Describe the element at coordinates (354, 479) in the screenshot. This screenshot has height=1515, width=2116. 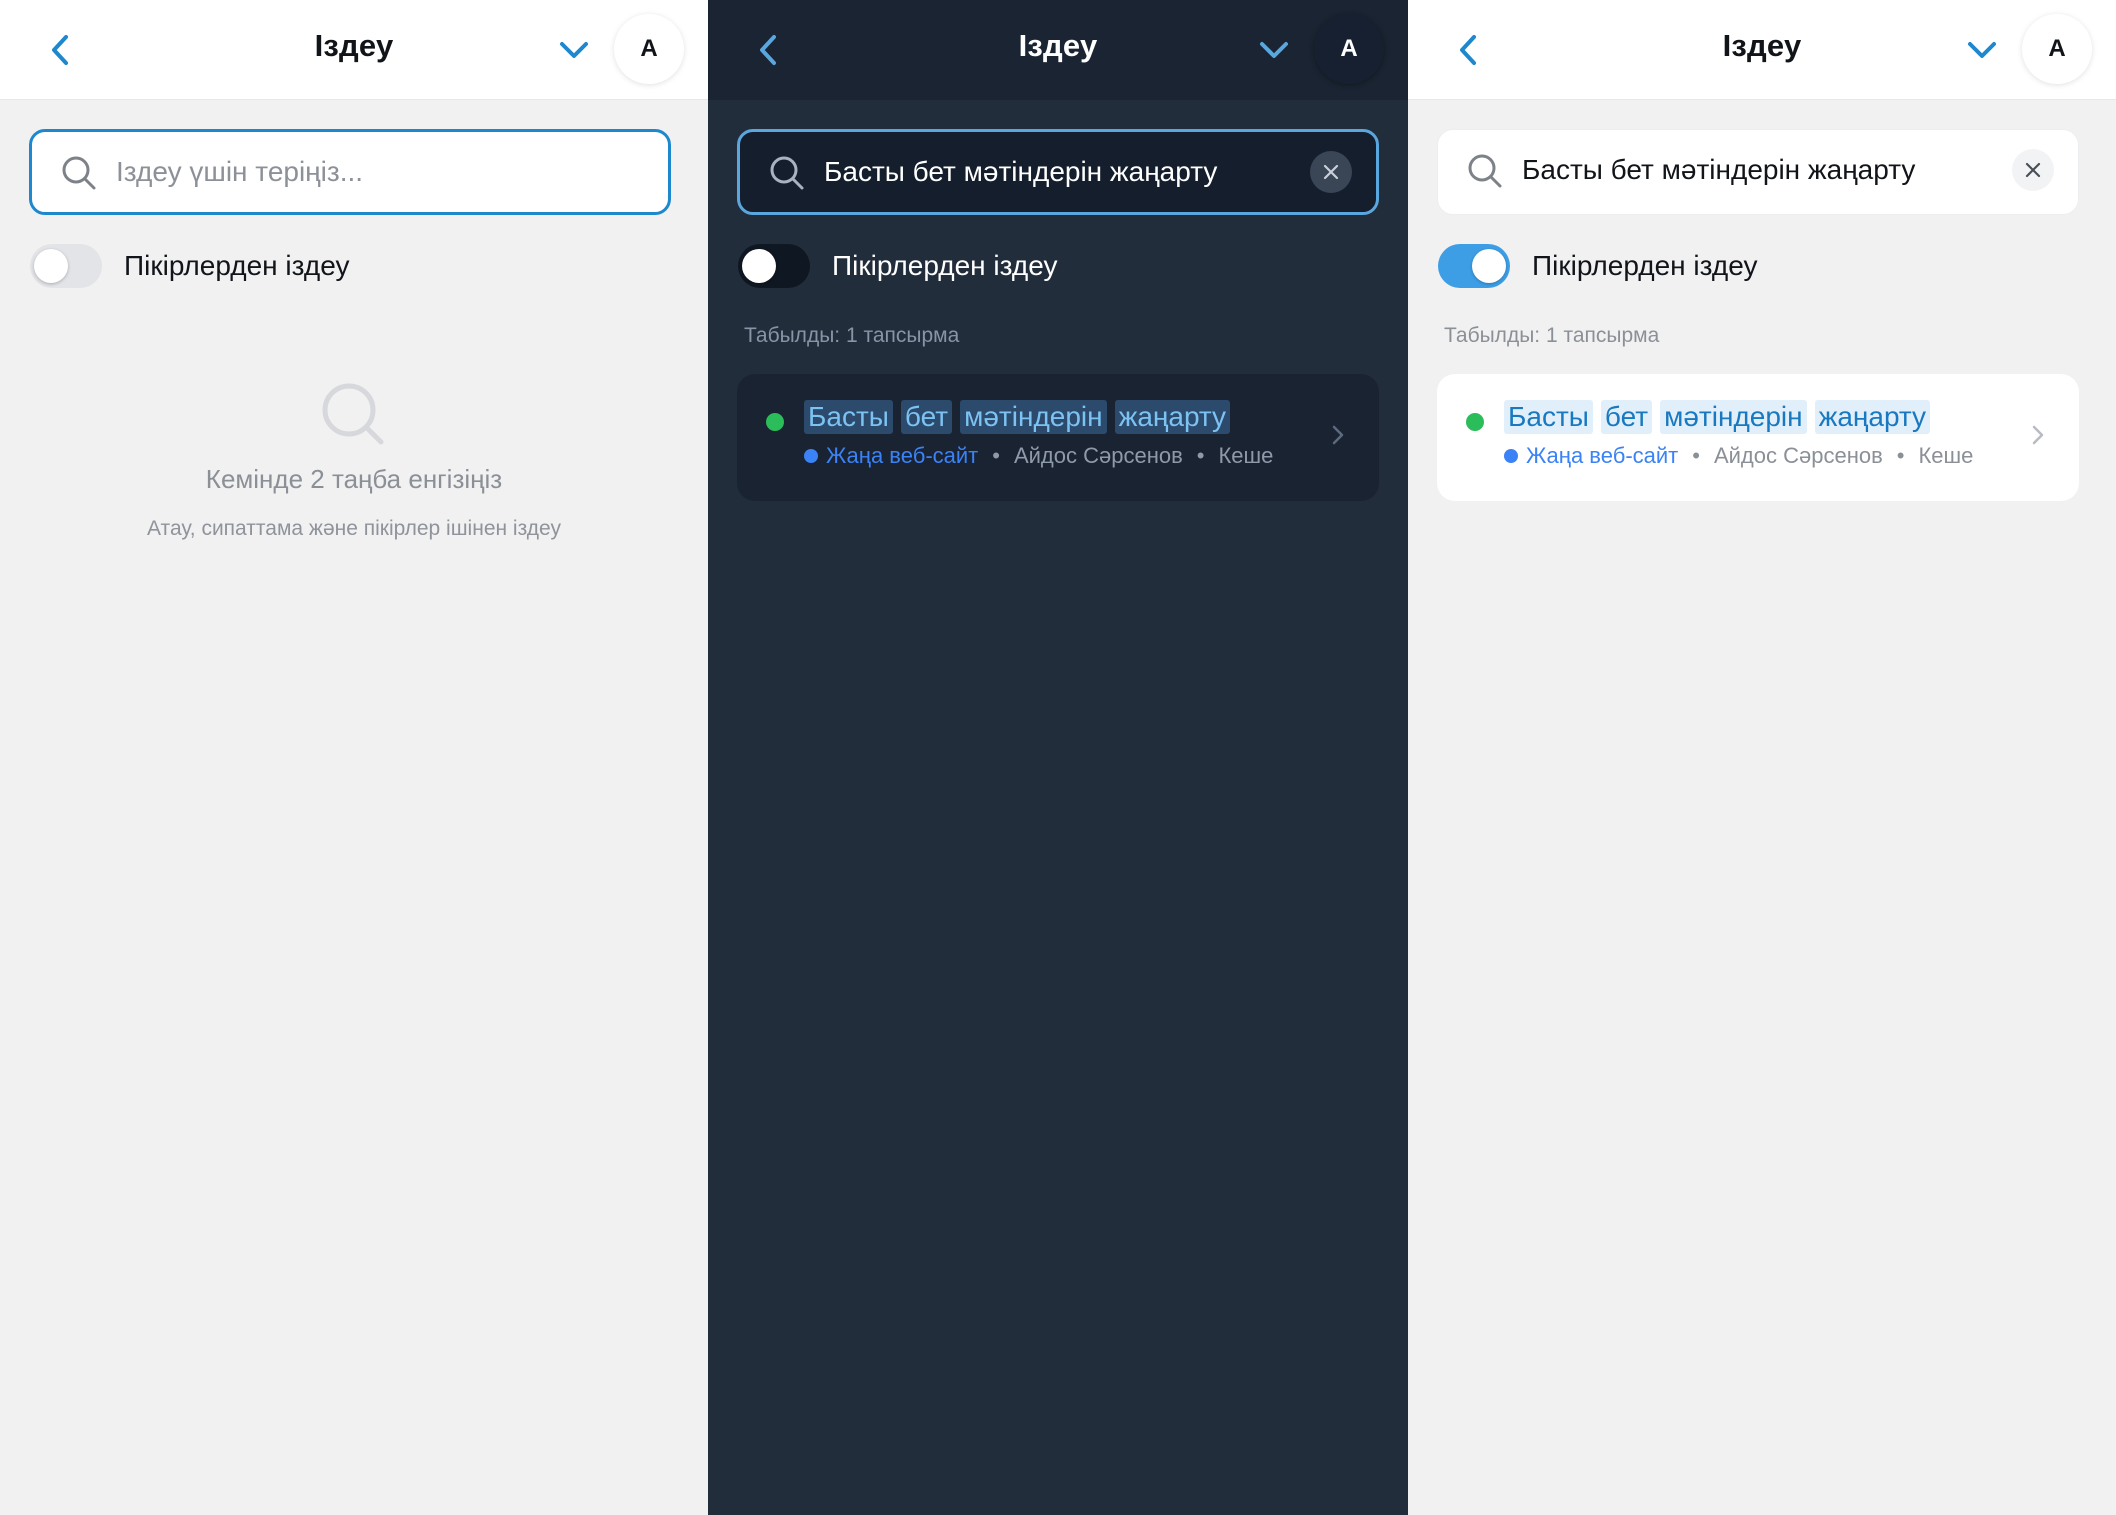
I see `empty-state-title: Кемінде 2 таңба енгізіңіз` at that location.